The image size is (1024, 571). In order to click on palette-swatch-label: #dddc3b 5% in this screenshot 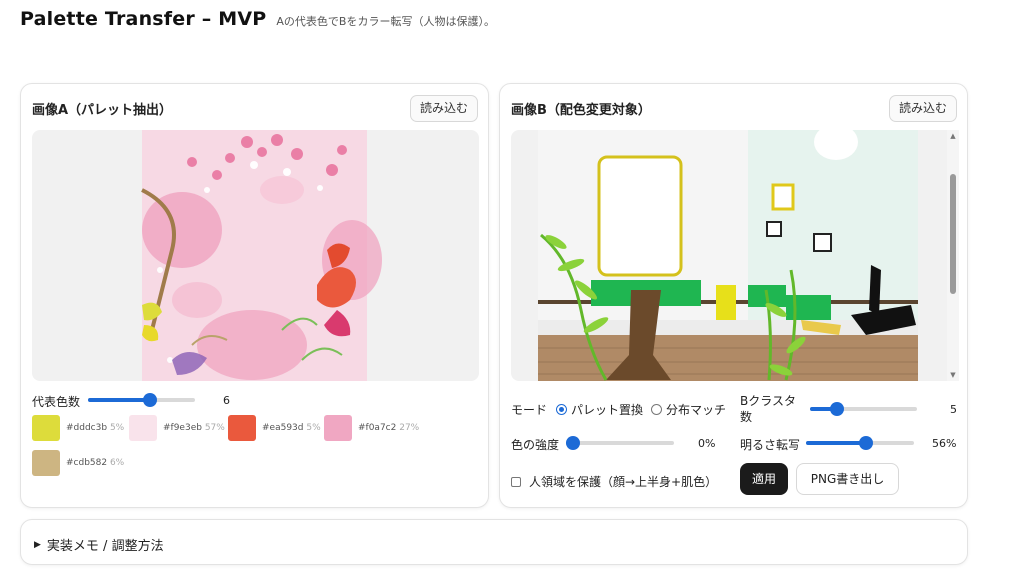, I will do `click(95, 428)`.